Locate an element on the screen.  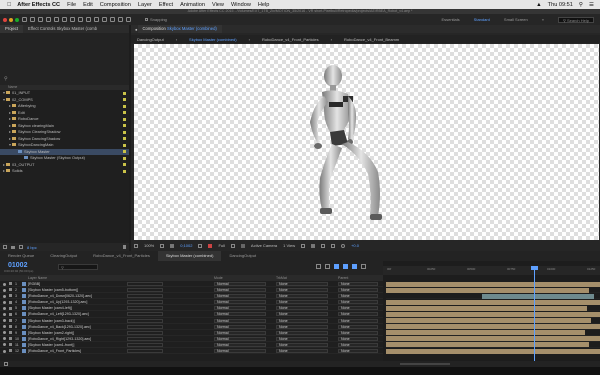
menu-layer: Layer is located at coordinates (145, 5).